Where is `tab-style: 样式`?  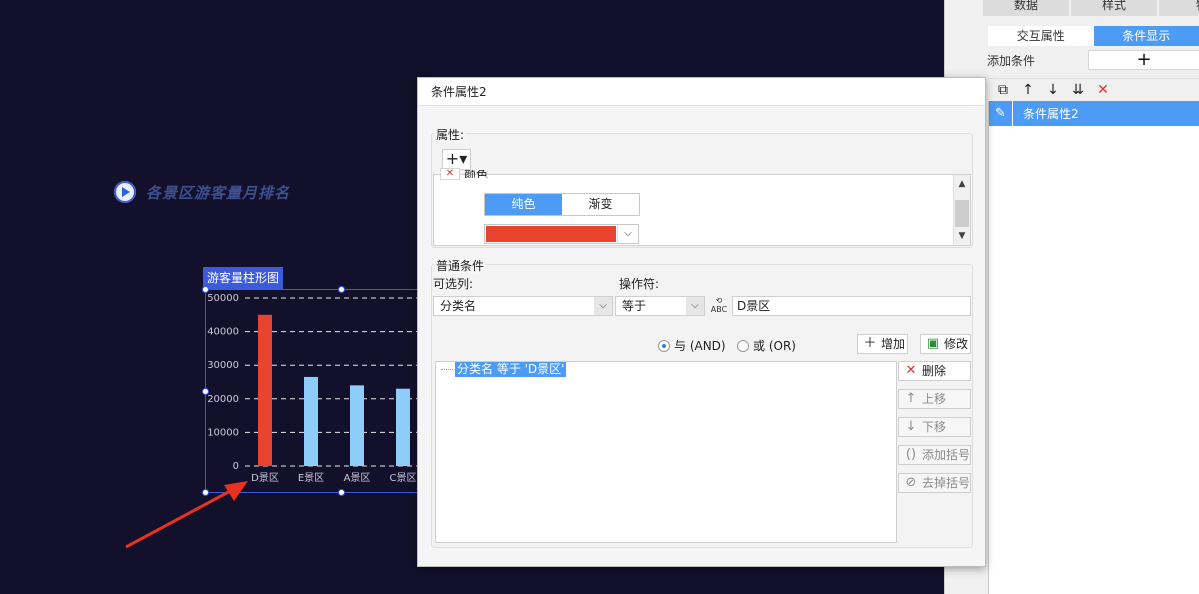
tab-style: 样式 is located at coordinates (1114, 8).